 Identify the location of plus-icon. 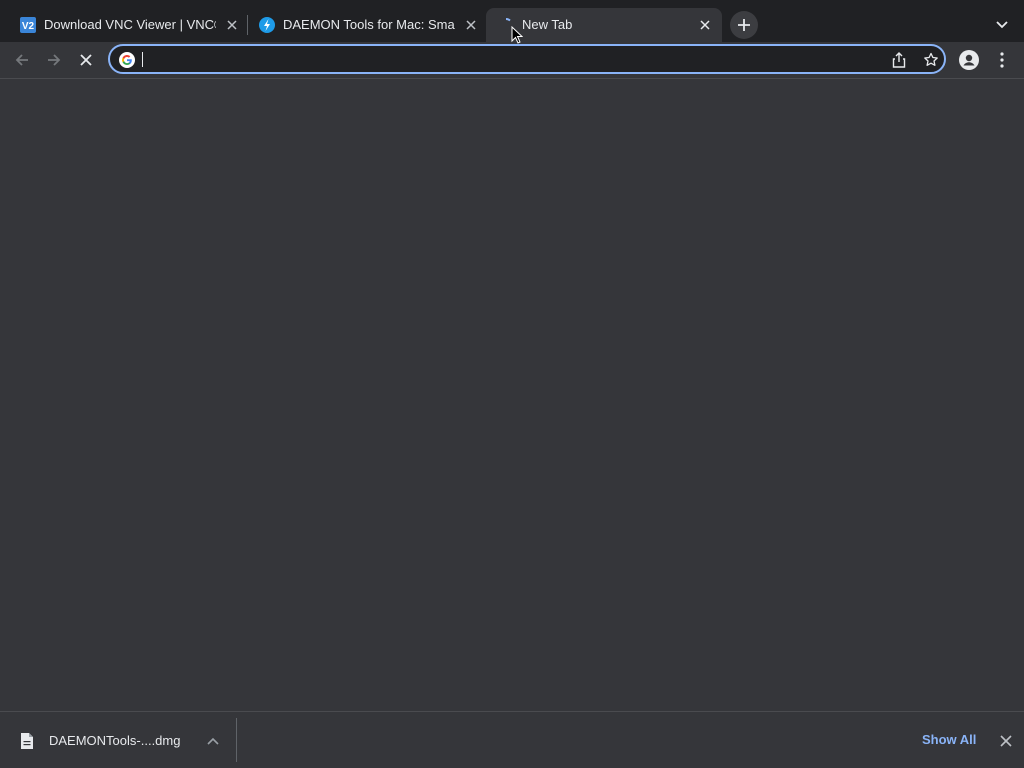
(744, 25).